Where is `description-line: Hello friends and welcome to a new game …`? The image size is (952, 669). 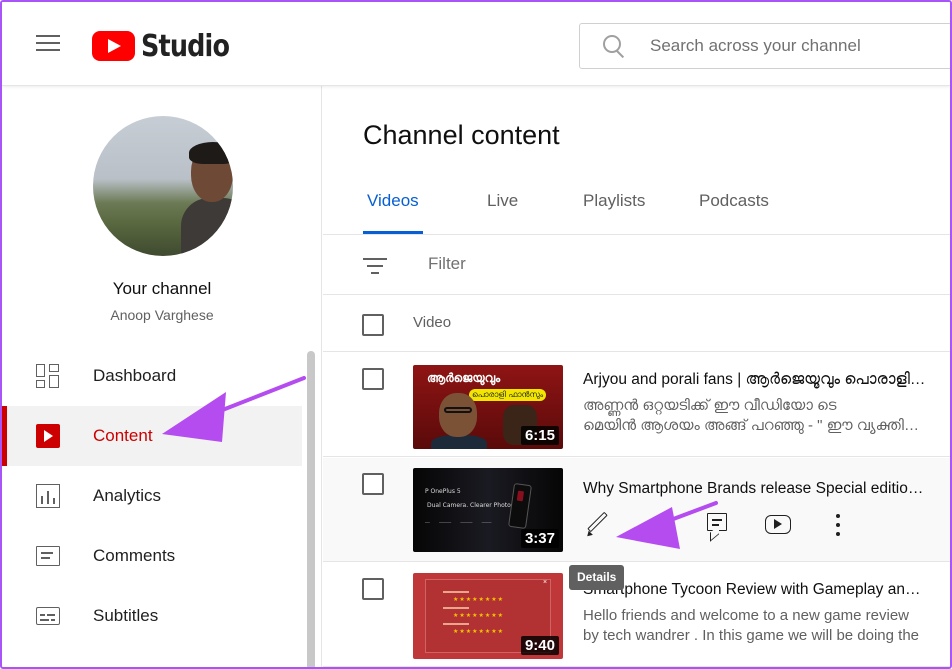 description-line: Hello friends and welcome to a new game … is located at coordinates (746, 615).